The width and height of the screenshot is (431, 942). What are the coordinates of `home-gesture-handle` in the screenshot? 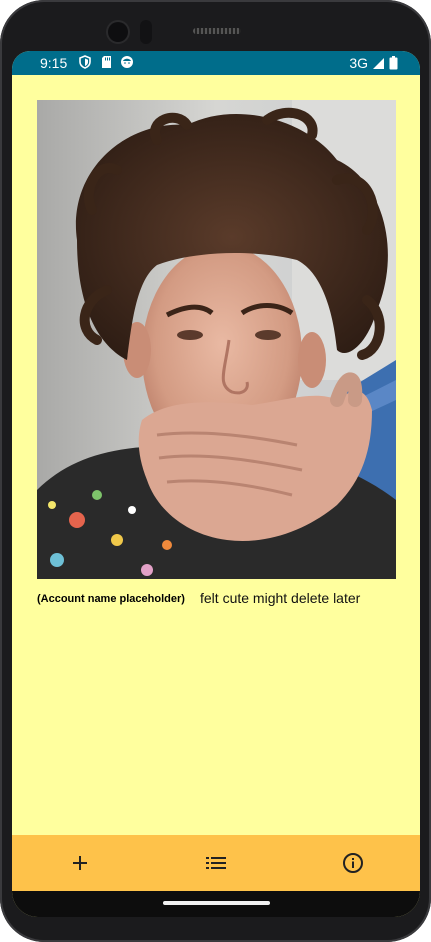 It's located at (216, 903).